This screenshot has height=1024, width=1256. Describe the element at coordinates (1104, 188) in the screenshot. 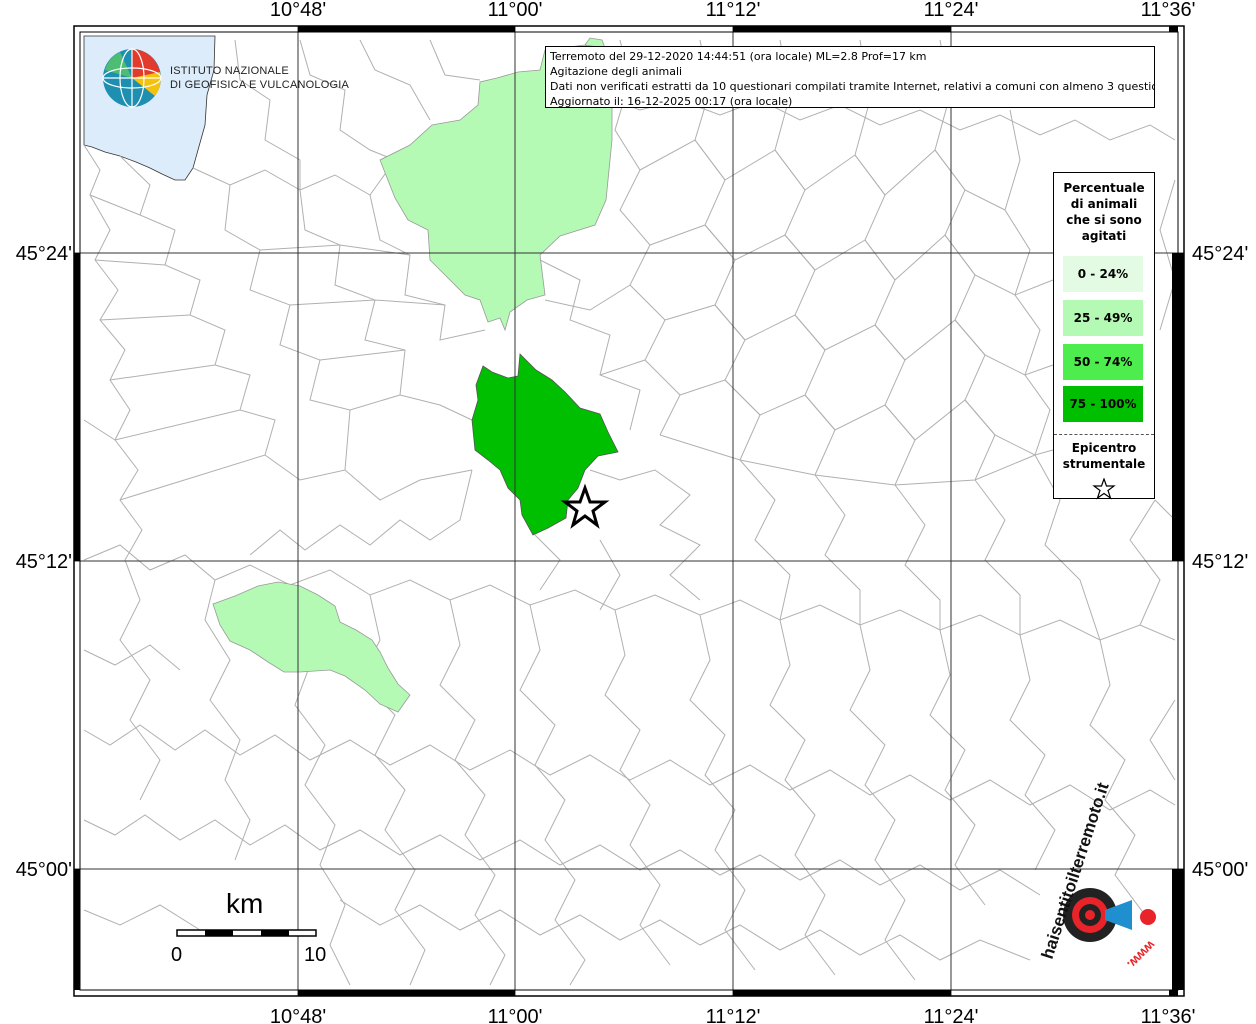

I see `legend-title-line-1: Percentuale` at that location.